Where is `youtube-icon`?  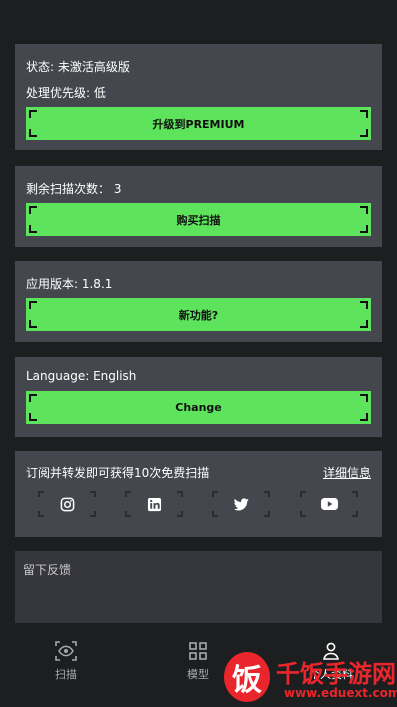
youtube-icon is located at coordinates (329, 504).